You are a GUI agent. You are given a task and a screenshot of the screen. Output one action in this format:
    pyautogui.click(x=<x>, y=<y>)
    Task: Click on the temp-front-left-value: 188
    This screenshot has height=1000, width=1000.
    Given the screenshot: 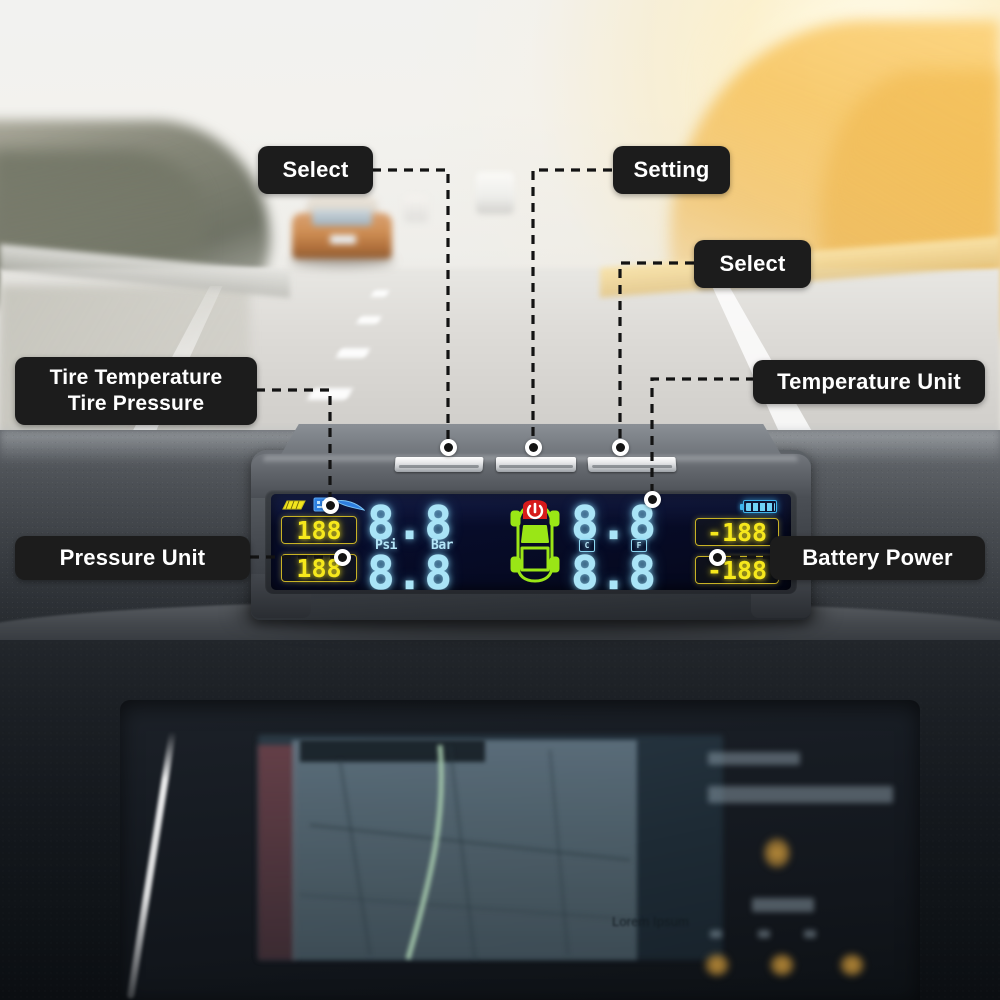 What is the action you would take?
    pyautogui.click(x=319, y=530)
    